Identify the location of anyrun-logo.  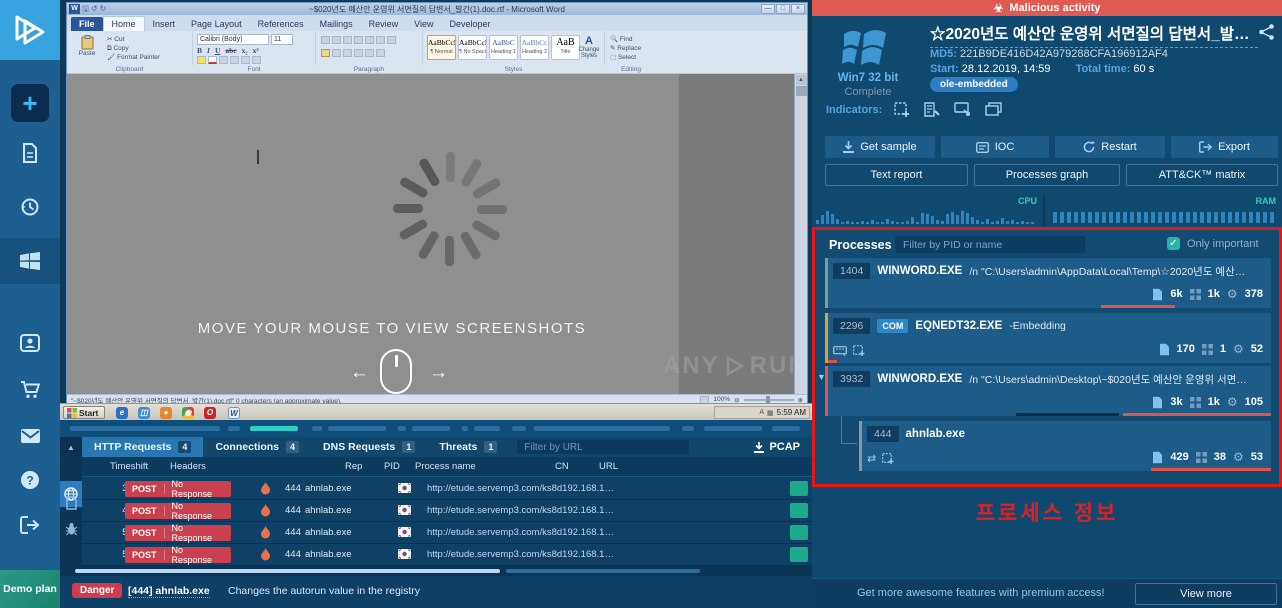
(30, 30).